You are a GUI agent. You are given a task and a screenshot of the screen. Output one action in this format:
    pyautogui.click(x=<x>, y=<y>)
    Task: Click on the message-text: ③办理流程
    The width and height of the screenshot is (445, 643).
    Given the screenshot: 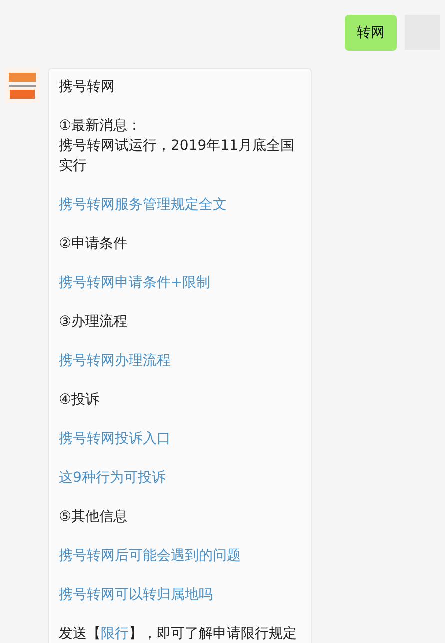 What is the action you would take?
    pyautogui.click(x=94, y=322)
    